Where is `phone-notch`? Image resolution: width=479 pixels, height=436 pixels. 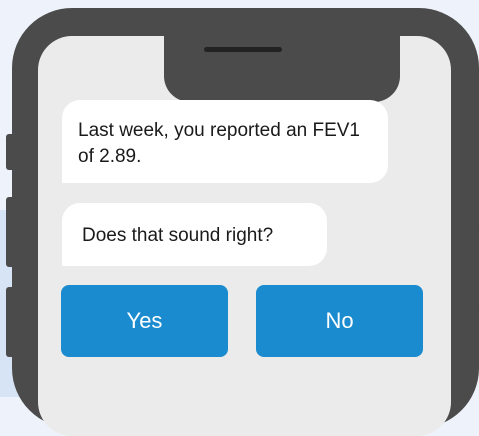 phone-notch is located at coordinates (282, 69).